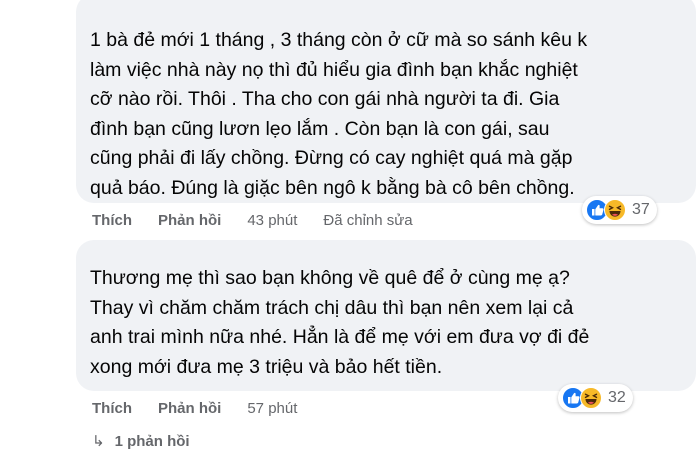 The image size is (700, 450). I want to click on comment-actions-1: Thích Phản hồi 43 phút Đã chỉnh sửa, so click(265, 220).